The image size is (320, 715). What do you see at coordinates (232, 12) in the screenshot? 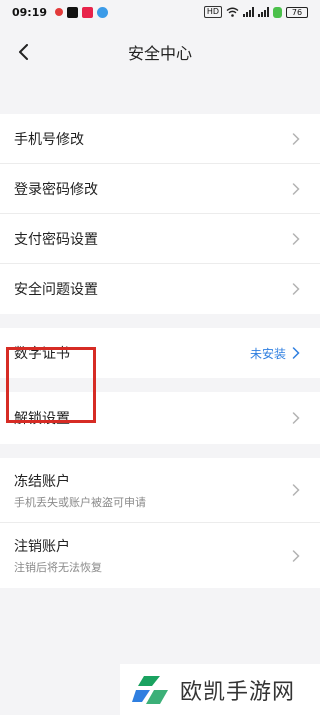
I see `wifi-icon` at bounding box center [232, 12].